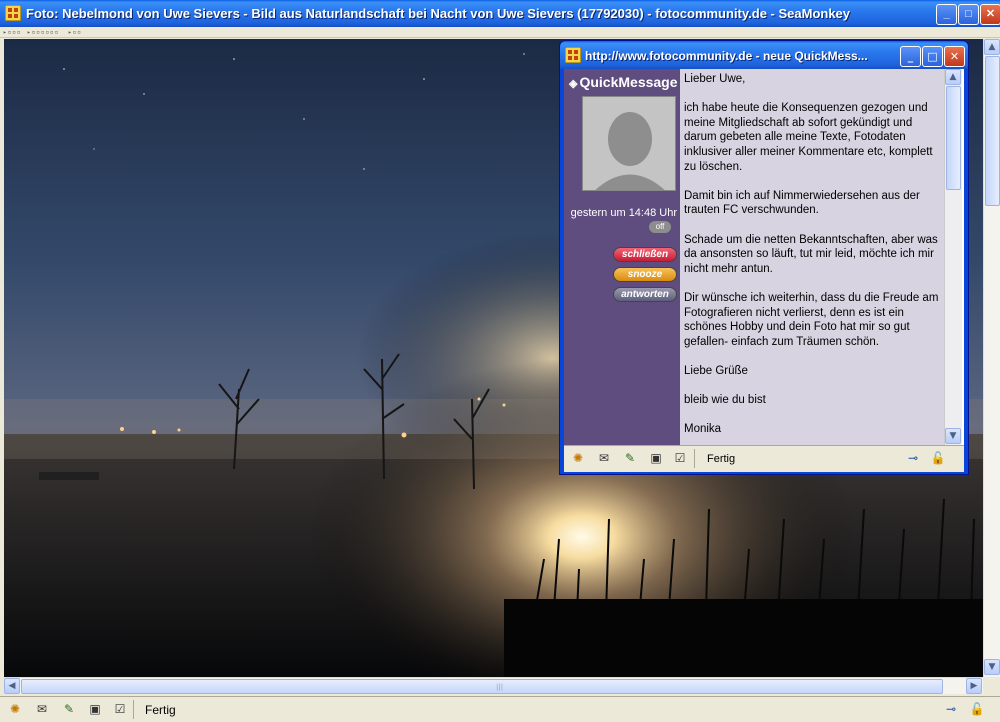  What do you see at coordinates (500, 709) in the screenshot?
I see `main-status-bar: ✺ ✉ ✎ ▣ ☑ Fertig ⊸ 🔓` at bounding box center [500, 709].